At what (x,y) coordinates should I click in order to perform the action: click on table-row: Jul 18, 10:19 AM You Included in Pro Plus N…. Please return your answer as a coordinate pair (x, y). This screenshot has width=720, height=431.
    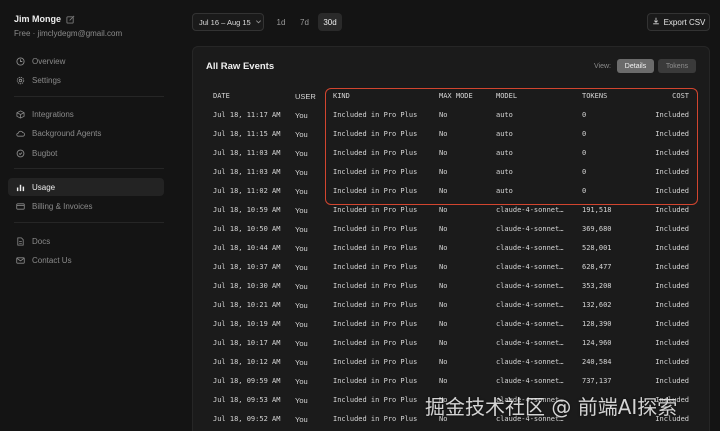
    Looking at the image, I should click on (451, 329).